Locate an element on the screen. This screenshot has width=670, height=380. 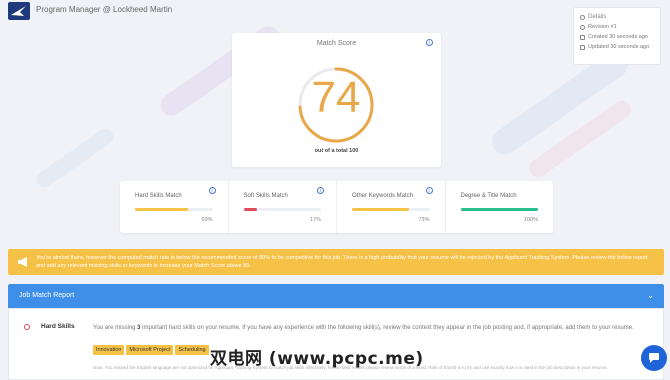
hard-skills-title: Hard Skills is located at coordinates (58, 326).